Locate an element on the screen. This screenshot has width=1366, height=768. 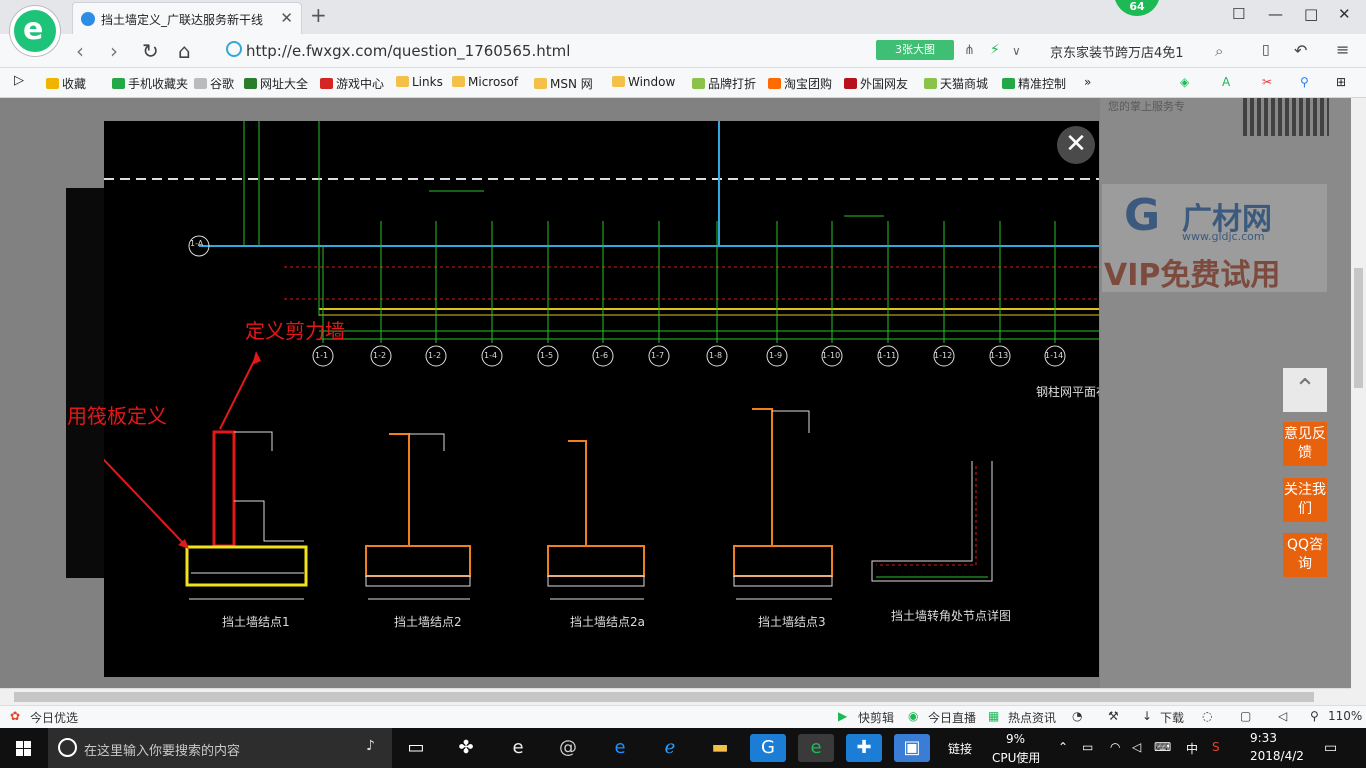
bookmark-item: Links is located at coordinates (419, 82).